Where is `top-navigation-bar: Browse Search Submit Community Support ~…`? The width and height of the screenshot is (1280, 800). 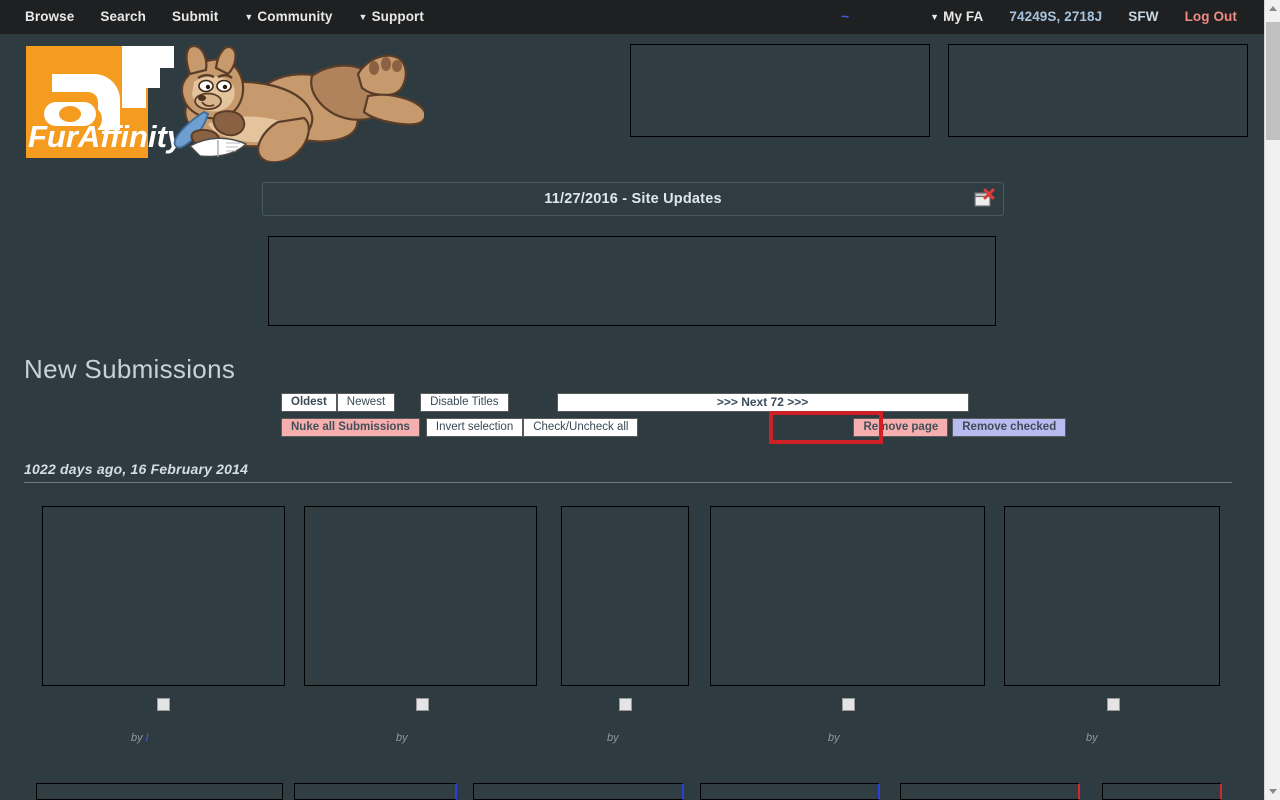
top-navigation-bar: Browse Search Submit Community Support ~… is located at coordinates (632, 17).